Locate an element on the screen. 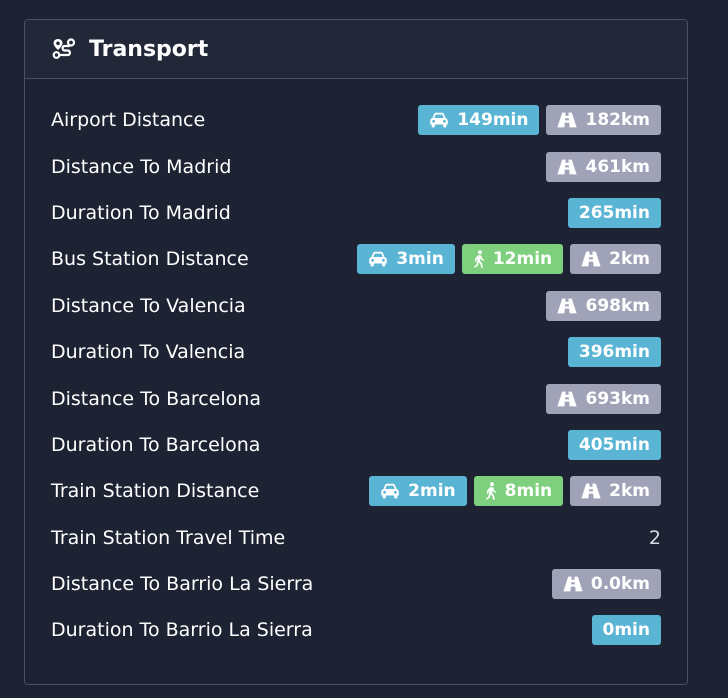 This screenshot has height=698, width=728. badge-value: 182km is located at coordinates (617, 120).